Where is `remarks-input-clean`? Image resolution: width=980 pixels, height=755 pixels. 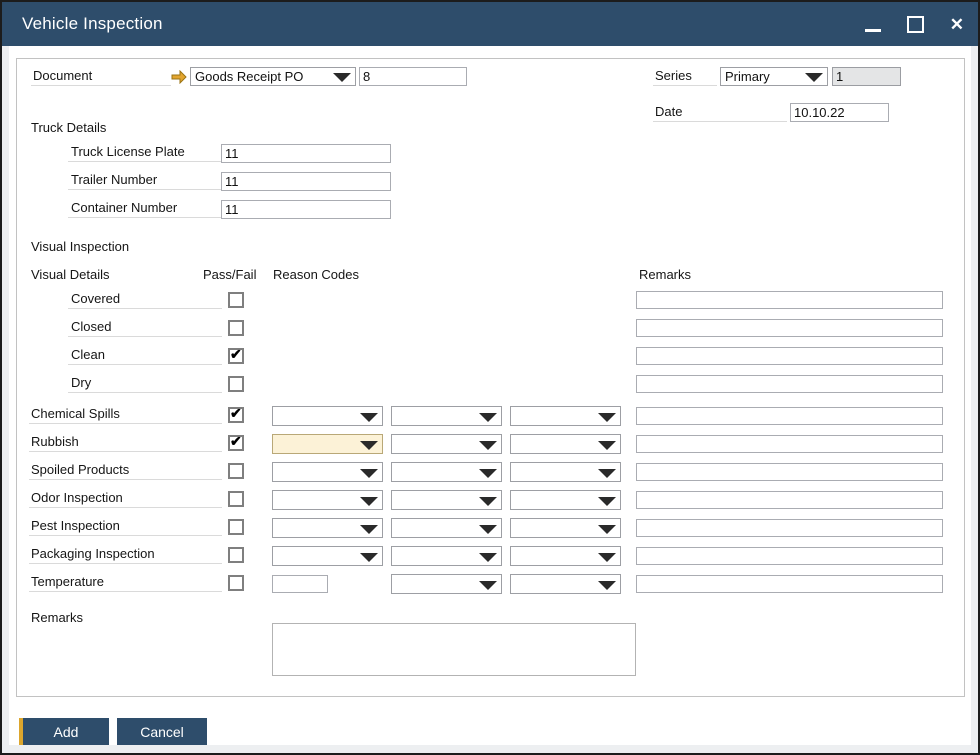 remarks-input-clean is located at coordinates (789, 356).